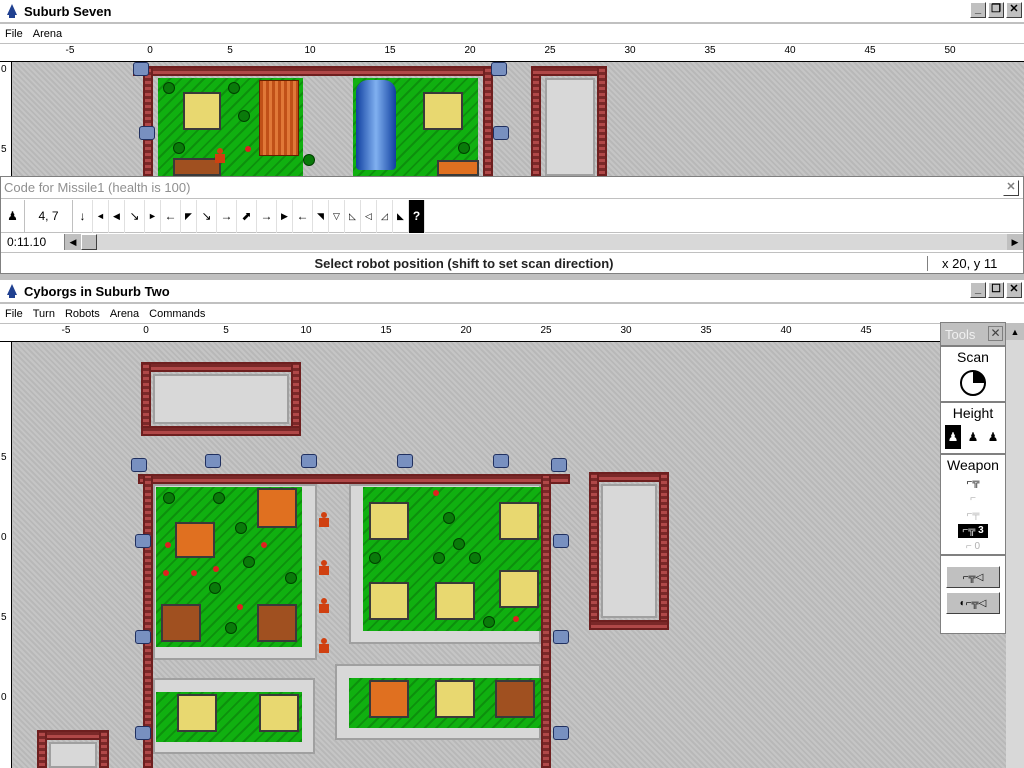  I want to click on menu-turn: Turn, so click(44, 314).